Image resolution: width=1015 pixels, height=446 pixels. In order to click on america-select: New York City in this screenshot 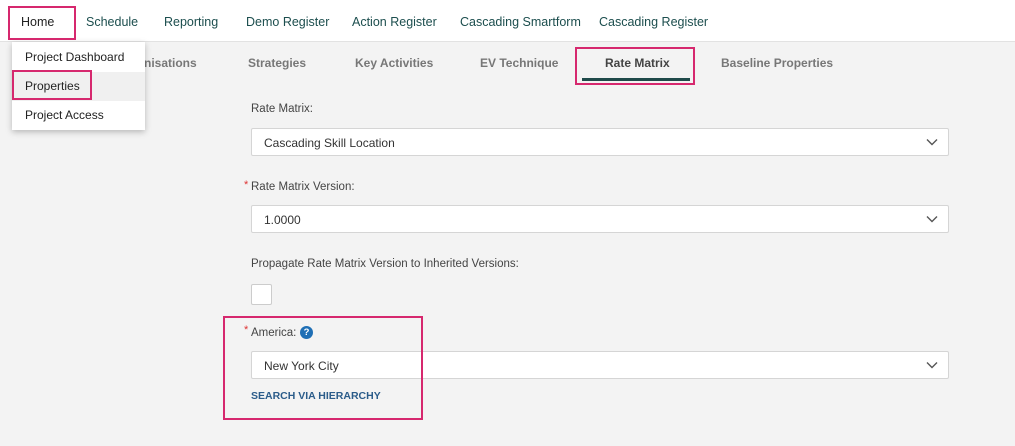, I will do `click(600, 365)`.